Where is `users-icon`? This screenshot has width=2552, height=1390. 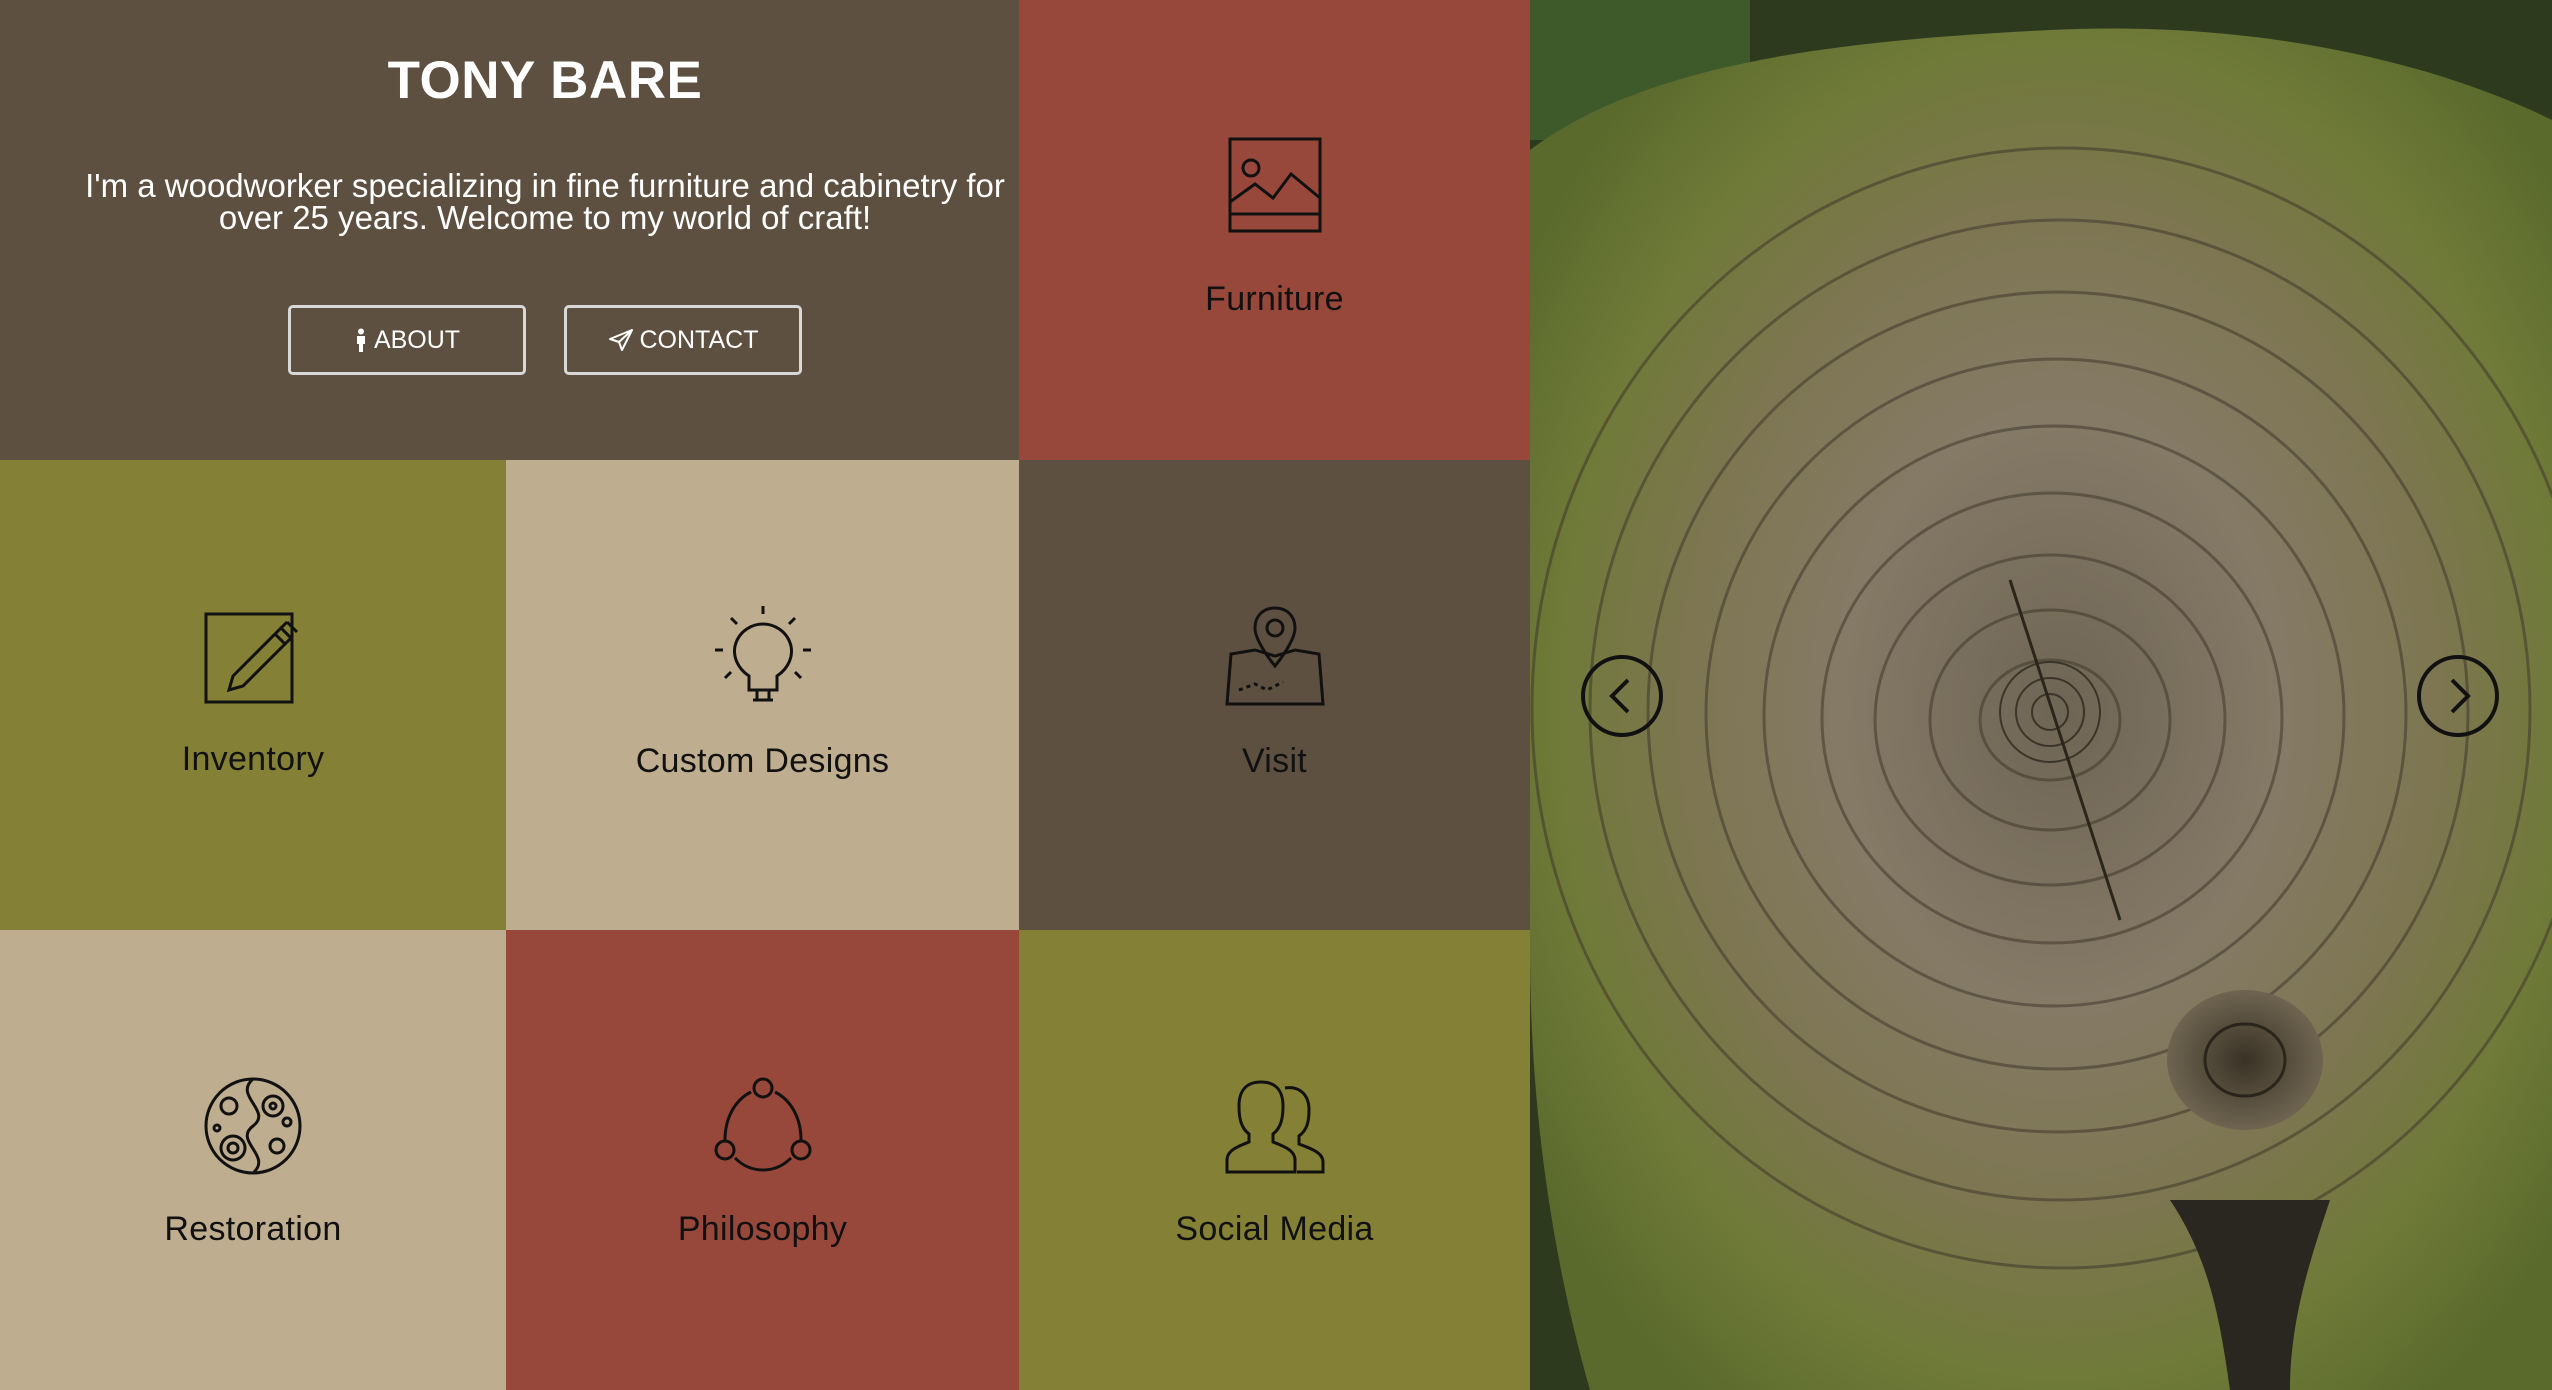 users-icon is located at coordinates (1274, 1127).